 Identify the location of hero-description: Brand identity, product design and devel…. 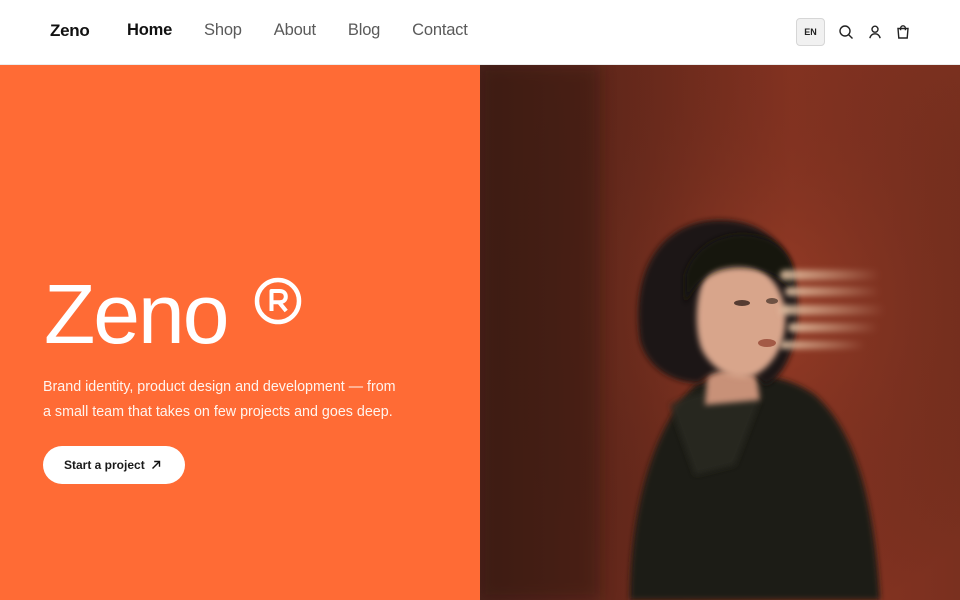
(219, 399).